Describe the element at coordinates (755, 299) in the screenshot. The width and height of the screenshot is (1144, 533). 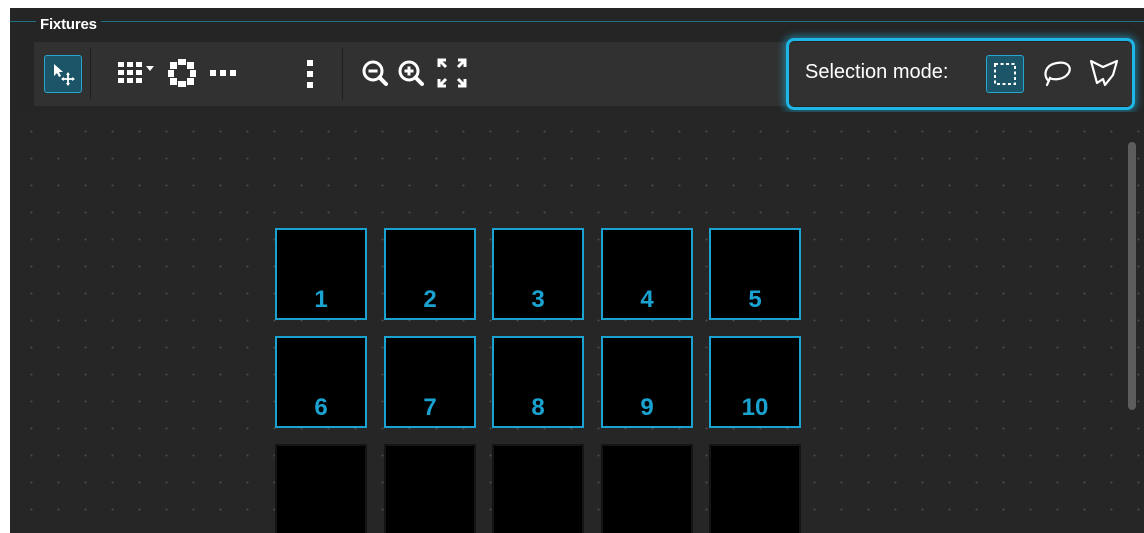
I see `fixture-number: 5` at that location.